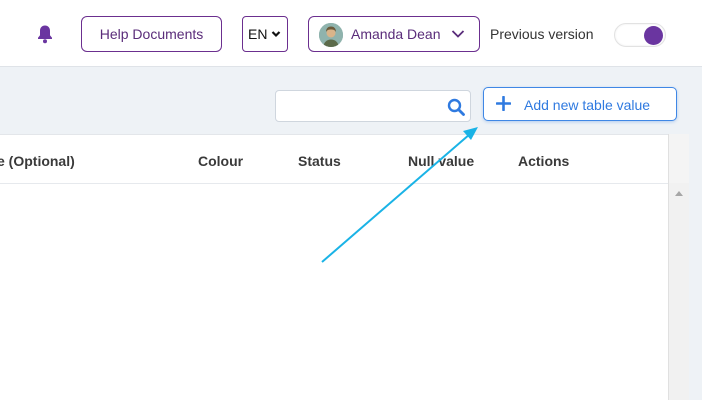 Image resolution: width=702 pixels, height=400 pixels. I want to click on user-name: Amanda Dean, so click(396, 34).